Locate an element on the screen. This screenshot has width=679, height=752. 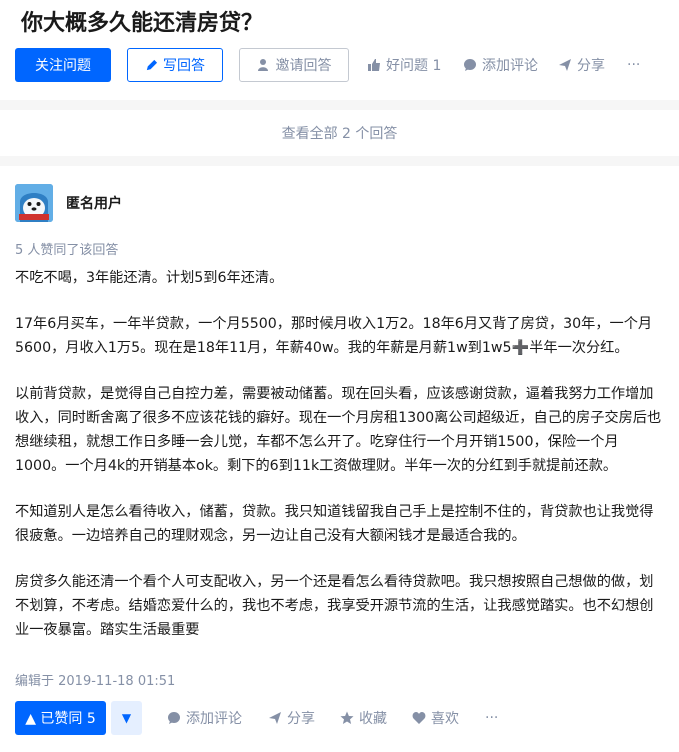
answer-share-button: 分享 is located at coordinates (291, 718).